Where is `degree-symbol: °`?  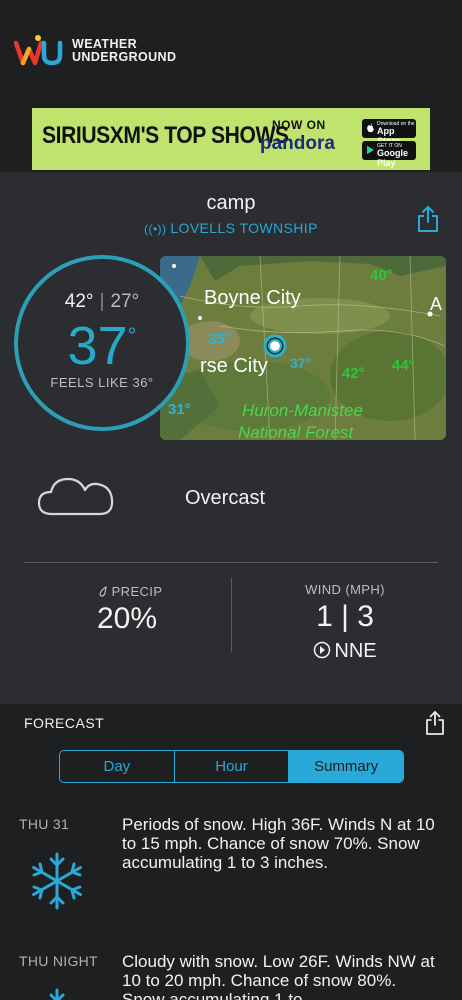 degree-symbol: ° is located at coordinates (132, 335).